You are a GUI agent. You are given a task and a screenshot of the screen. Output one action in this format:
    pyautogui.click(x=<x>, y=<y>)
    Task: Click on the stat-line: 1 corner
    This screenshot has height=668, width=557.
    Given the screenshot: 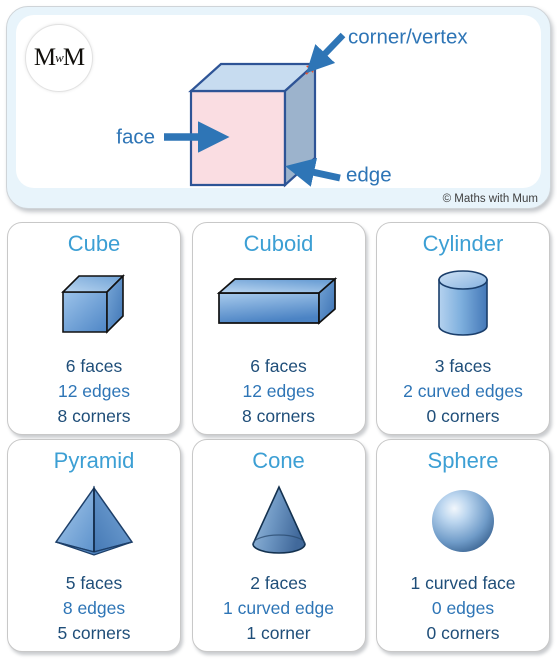 What is the action you would take?
    pyautogui.click(x=278, y=632)
    